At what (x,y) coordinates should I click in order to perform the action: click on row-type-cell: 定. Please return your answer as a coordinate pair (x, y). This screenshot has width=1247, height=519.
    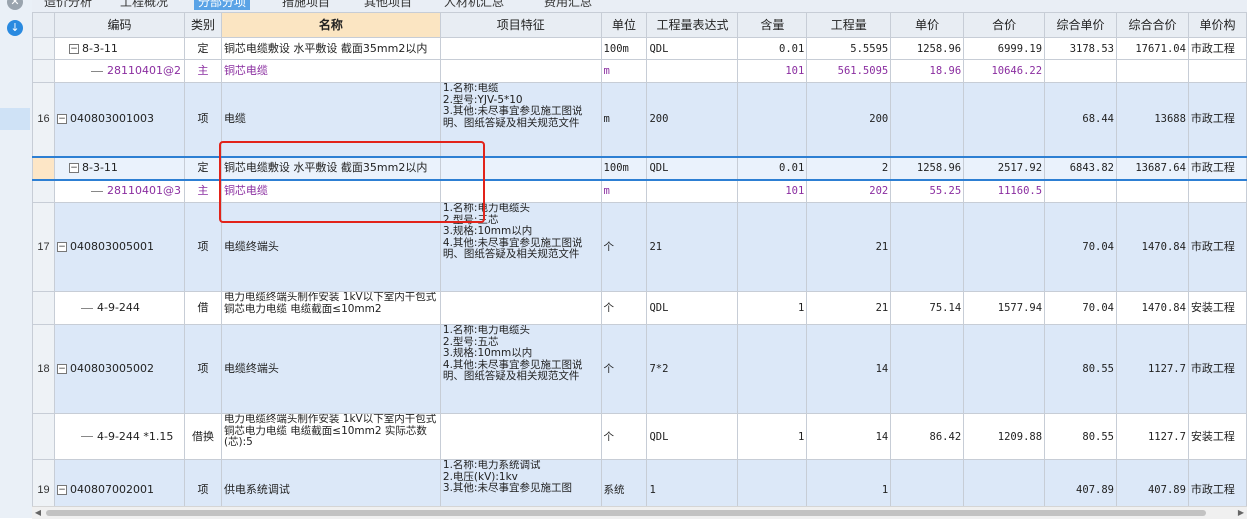
    Looking at the image, I should click on (202, 48).